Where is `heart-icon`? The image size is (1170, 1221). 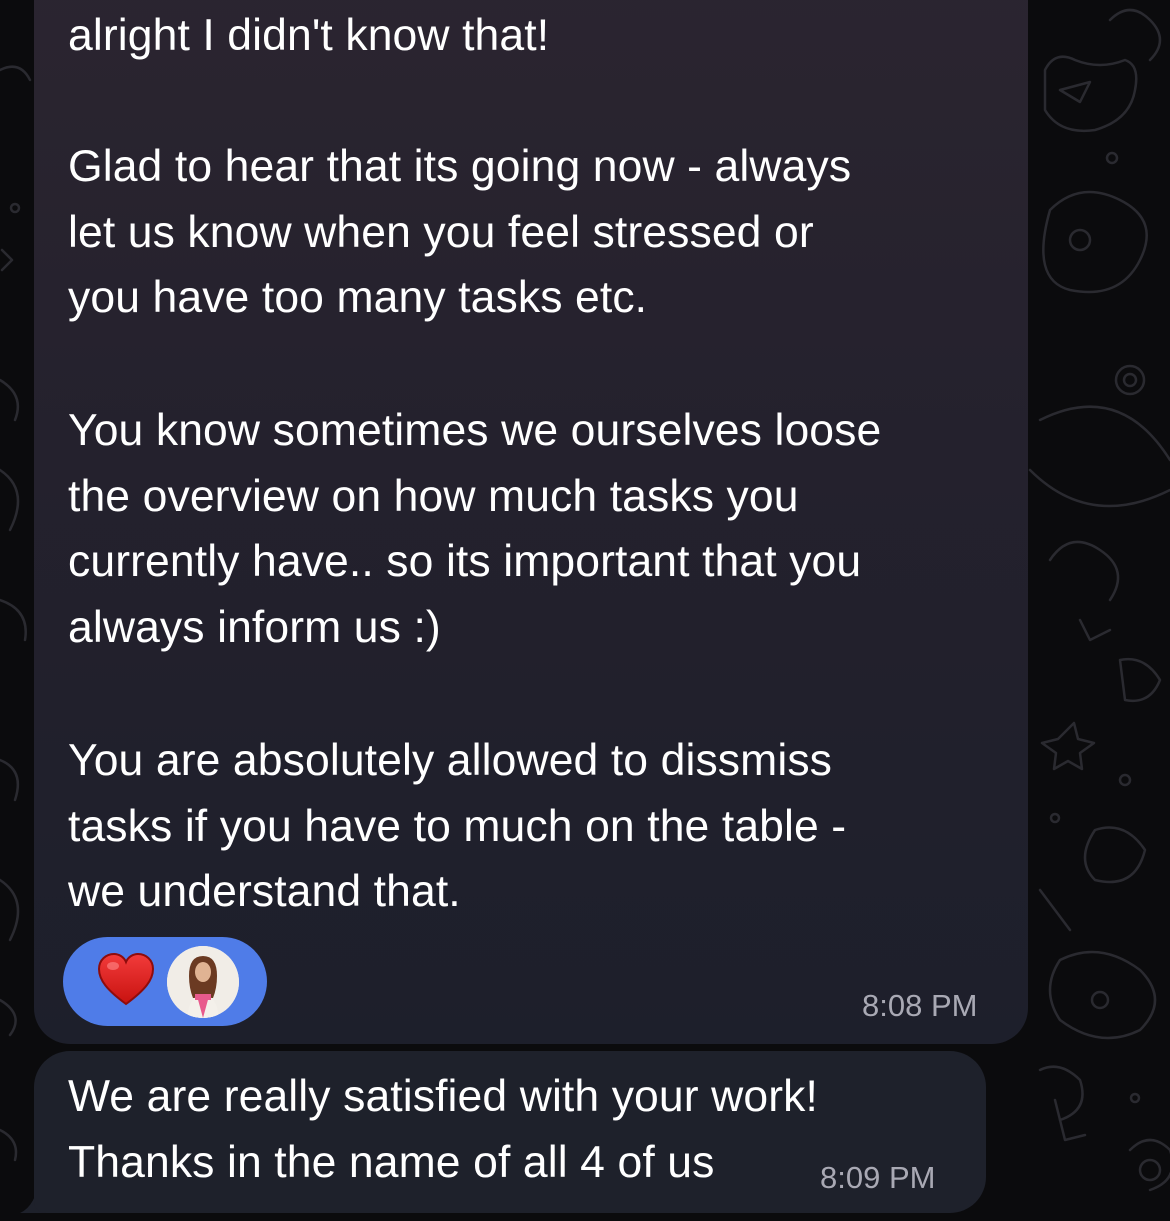 heart-icon is located at coordinates (126, 979).